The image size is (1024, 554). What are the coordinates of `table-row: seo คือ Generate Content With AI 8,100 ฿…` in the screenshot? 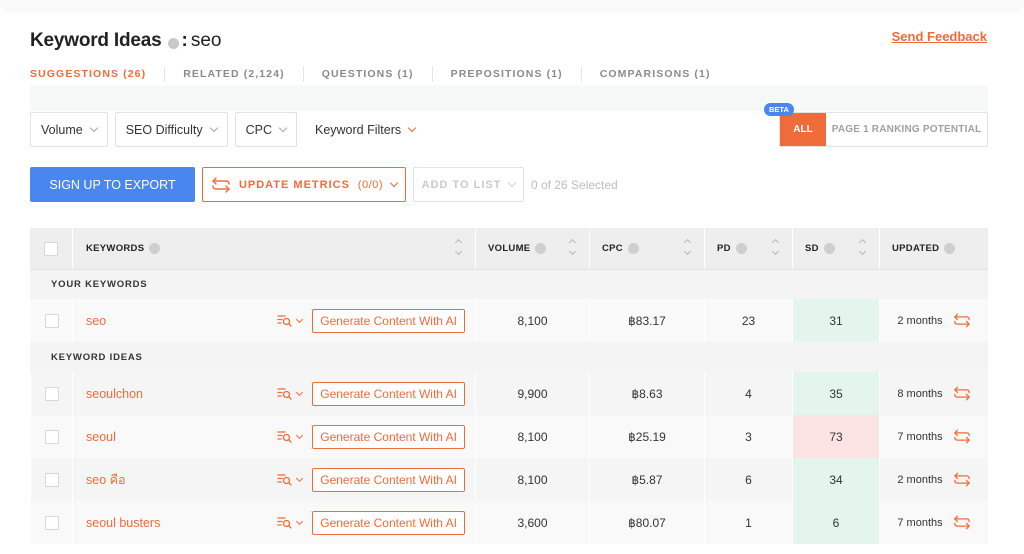 It's located at (509, 479).